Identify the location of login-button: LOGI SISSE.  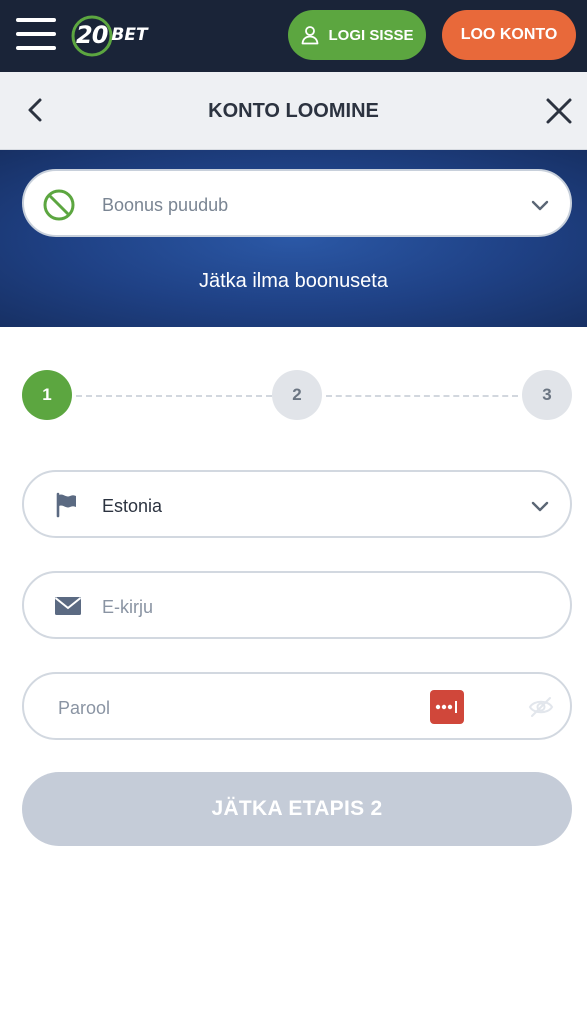
(357, 35).